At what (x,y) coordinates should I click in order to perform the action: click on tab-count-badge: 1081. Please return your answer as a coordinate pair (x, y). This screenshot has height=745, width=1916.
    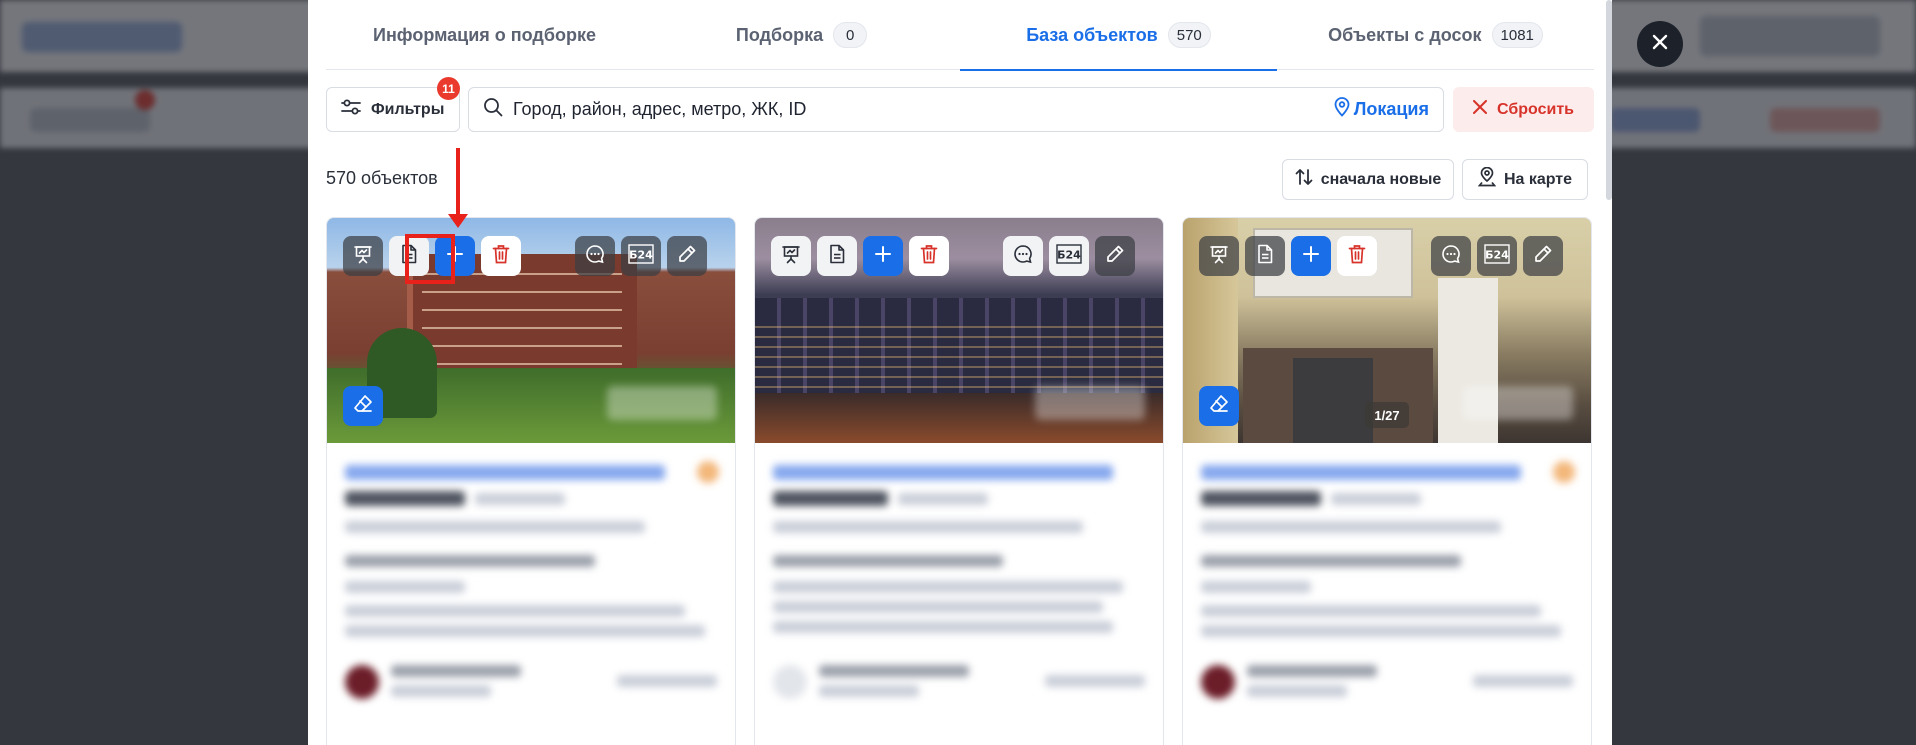
    Looking at the image, I should click on (1517, 35).